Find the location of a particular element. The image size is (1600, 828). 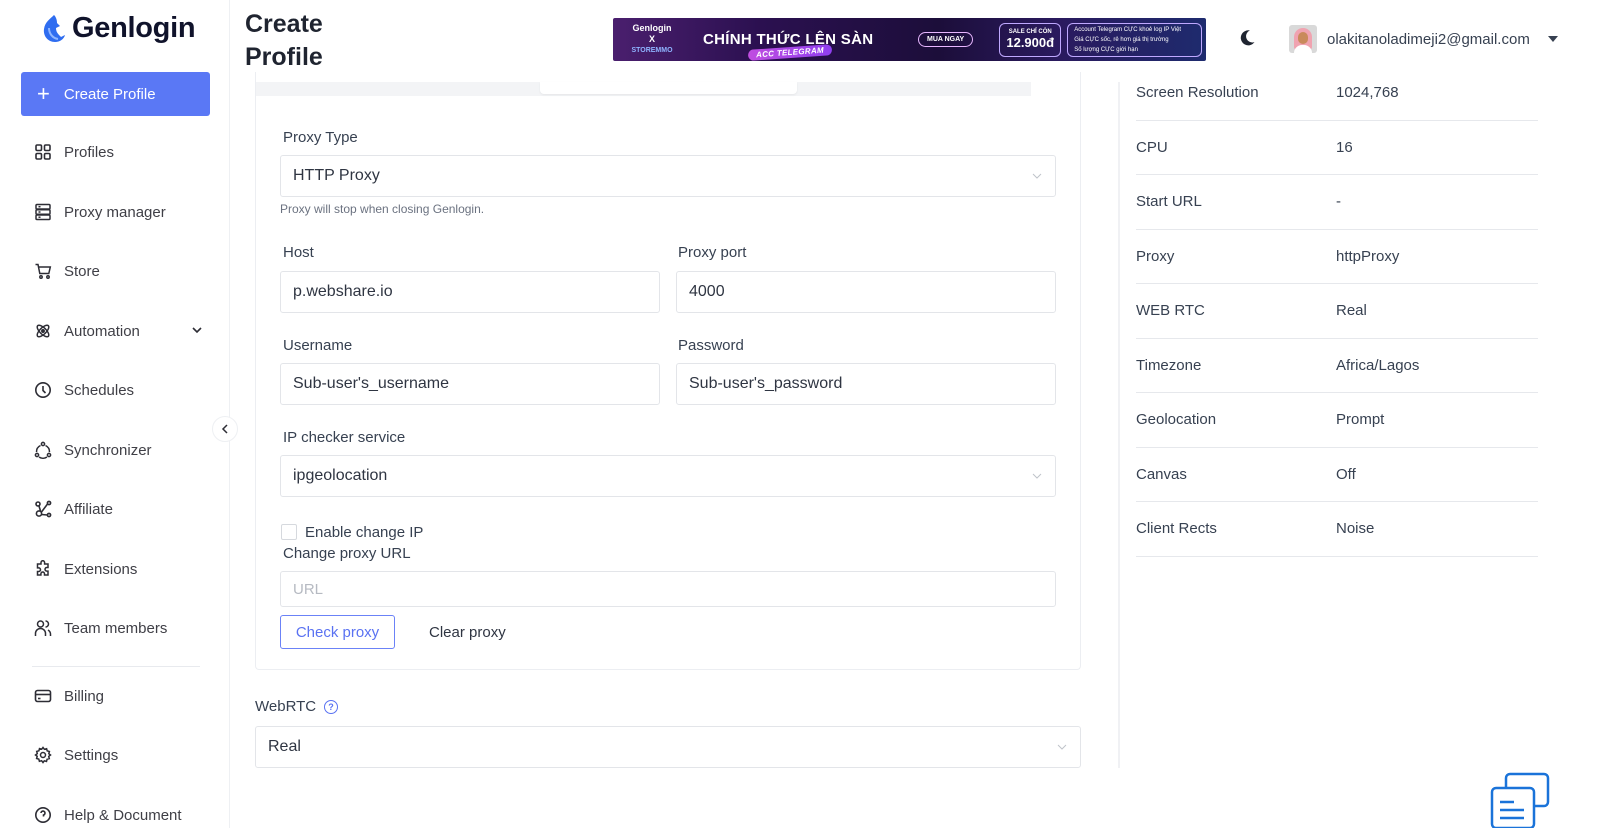

username-input: Sub-user's_username is located at coordinates (470, 384).